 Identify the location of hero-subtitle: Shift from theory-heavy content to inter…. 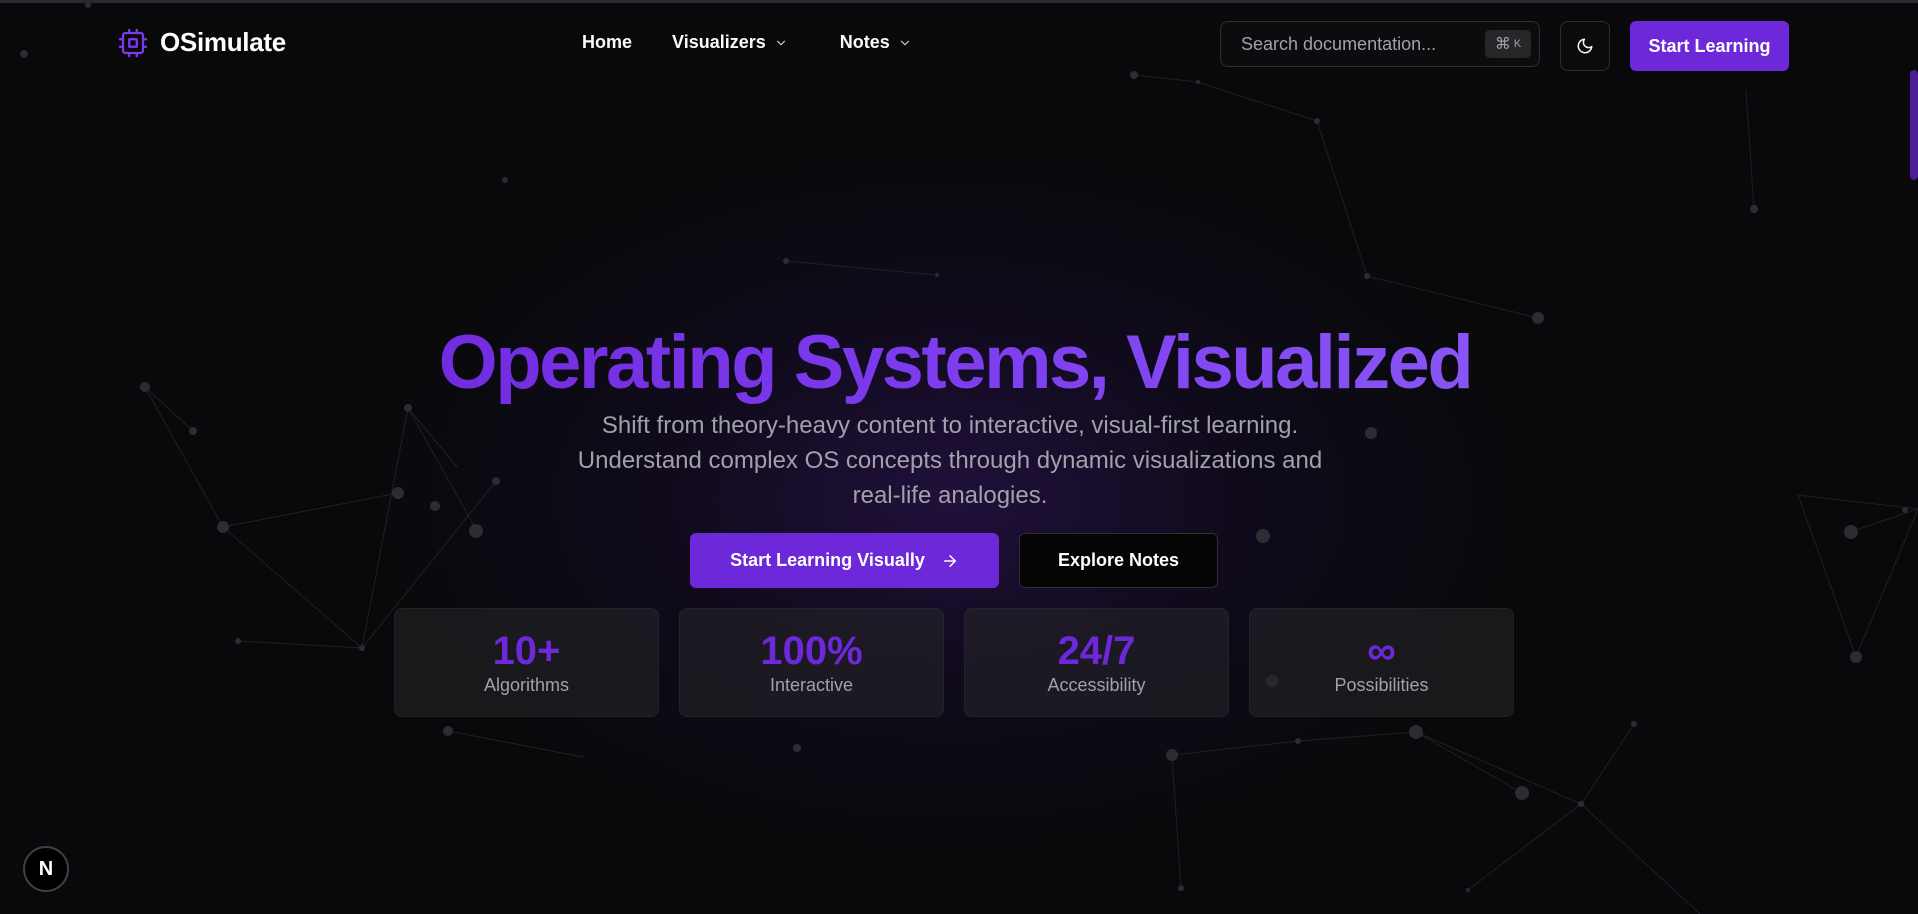
(950, 460).